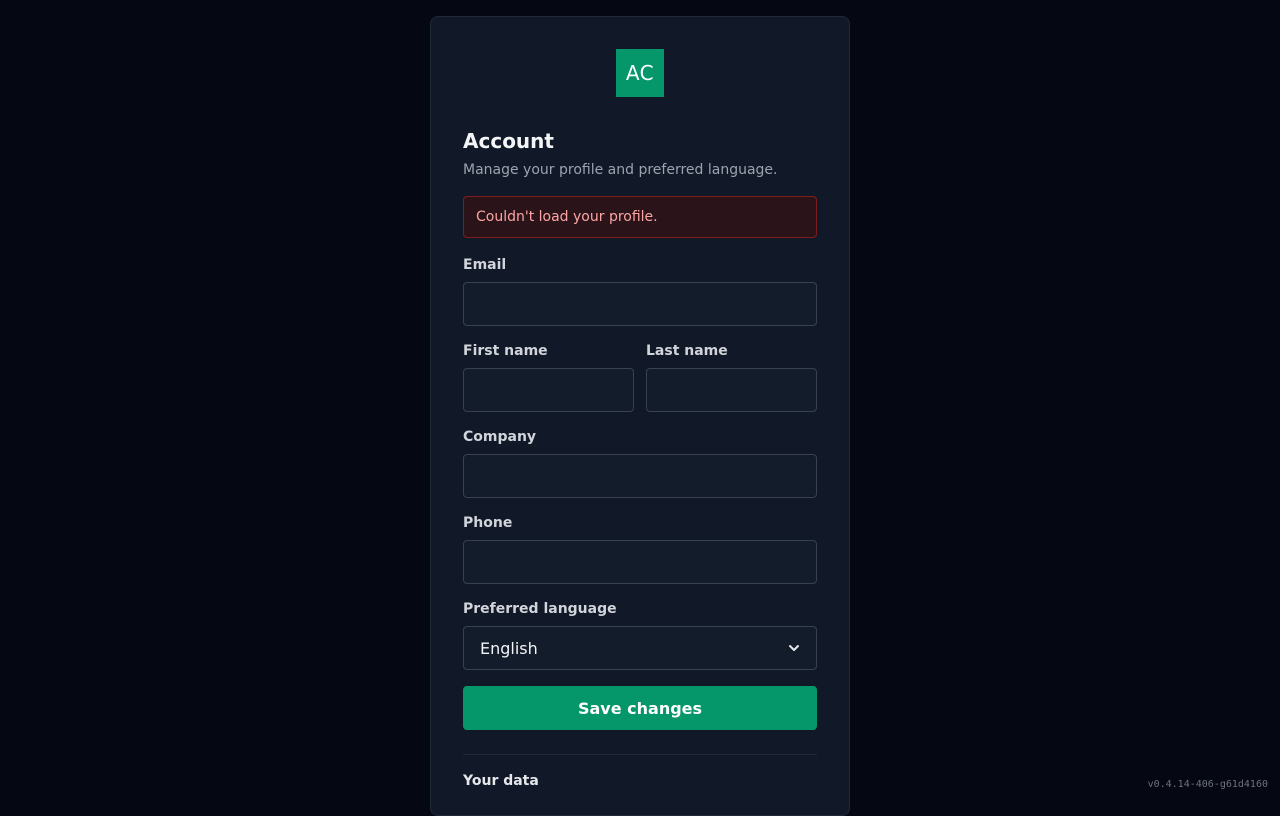  What do you see at coordinates (731, 390) in the screenshot?
I see `last-name-input` at bounding box center [731, 390].